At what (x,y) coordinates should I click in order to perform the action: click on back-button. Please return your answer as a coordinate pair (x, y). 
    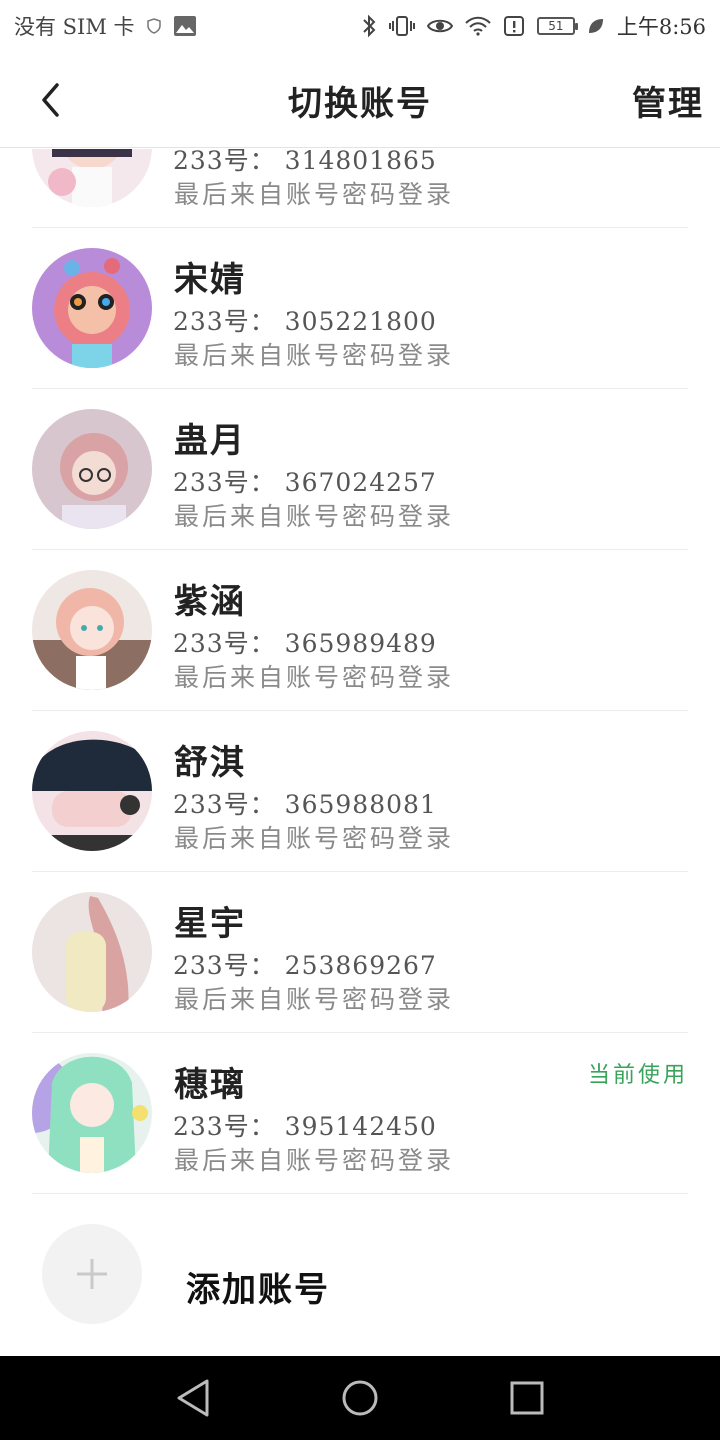
    Looking at the image, I should click on (50, 100).